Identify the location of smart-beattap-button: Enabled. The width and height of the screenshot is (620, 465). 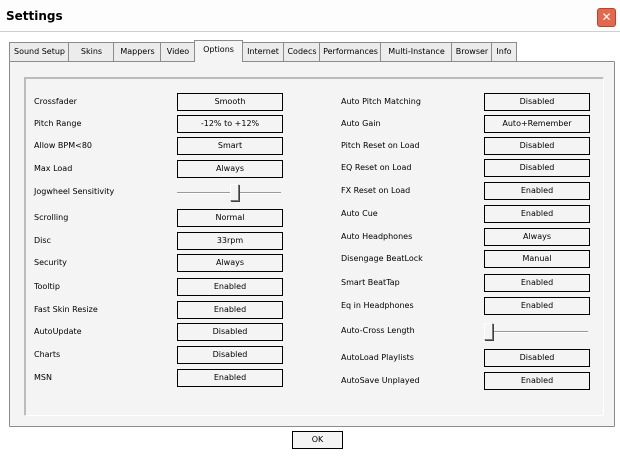
(537, 283).